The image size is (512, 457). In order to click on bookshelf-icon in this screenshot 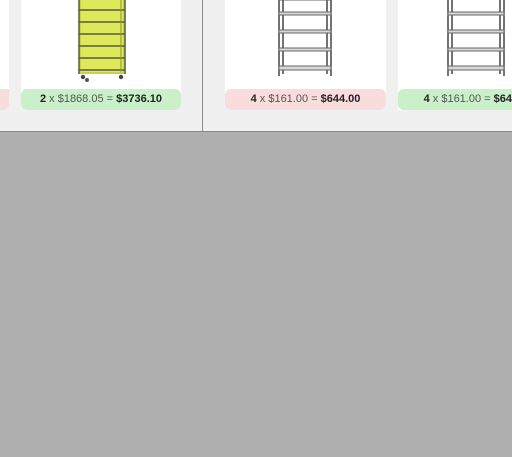, I will do `click(102, 41)`.